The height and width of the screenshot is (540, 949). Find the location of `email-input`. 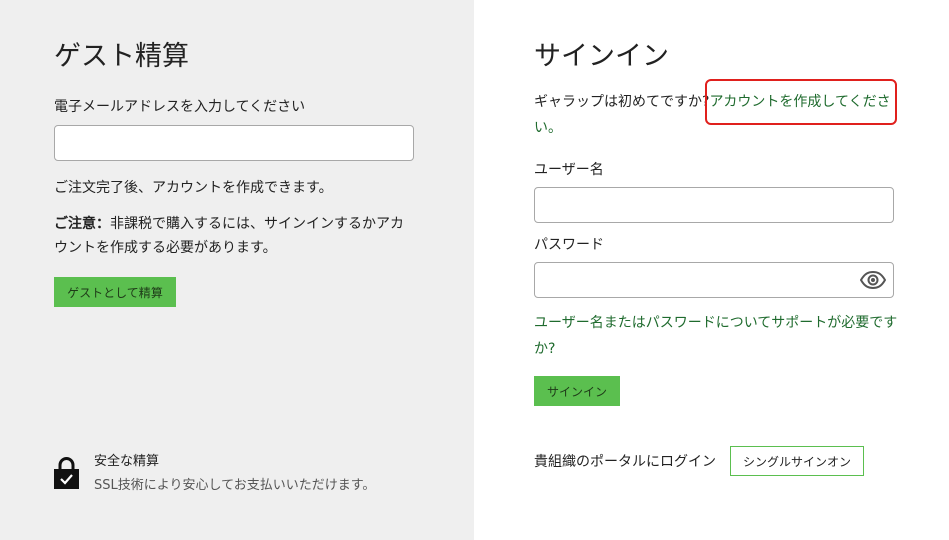

email-input is located at coordinates (234, 143).